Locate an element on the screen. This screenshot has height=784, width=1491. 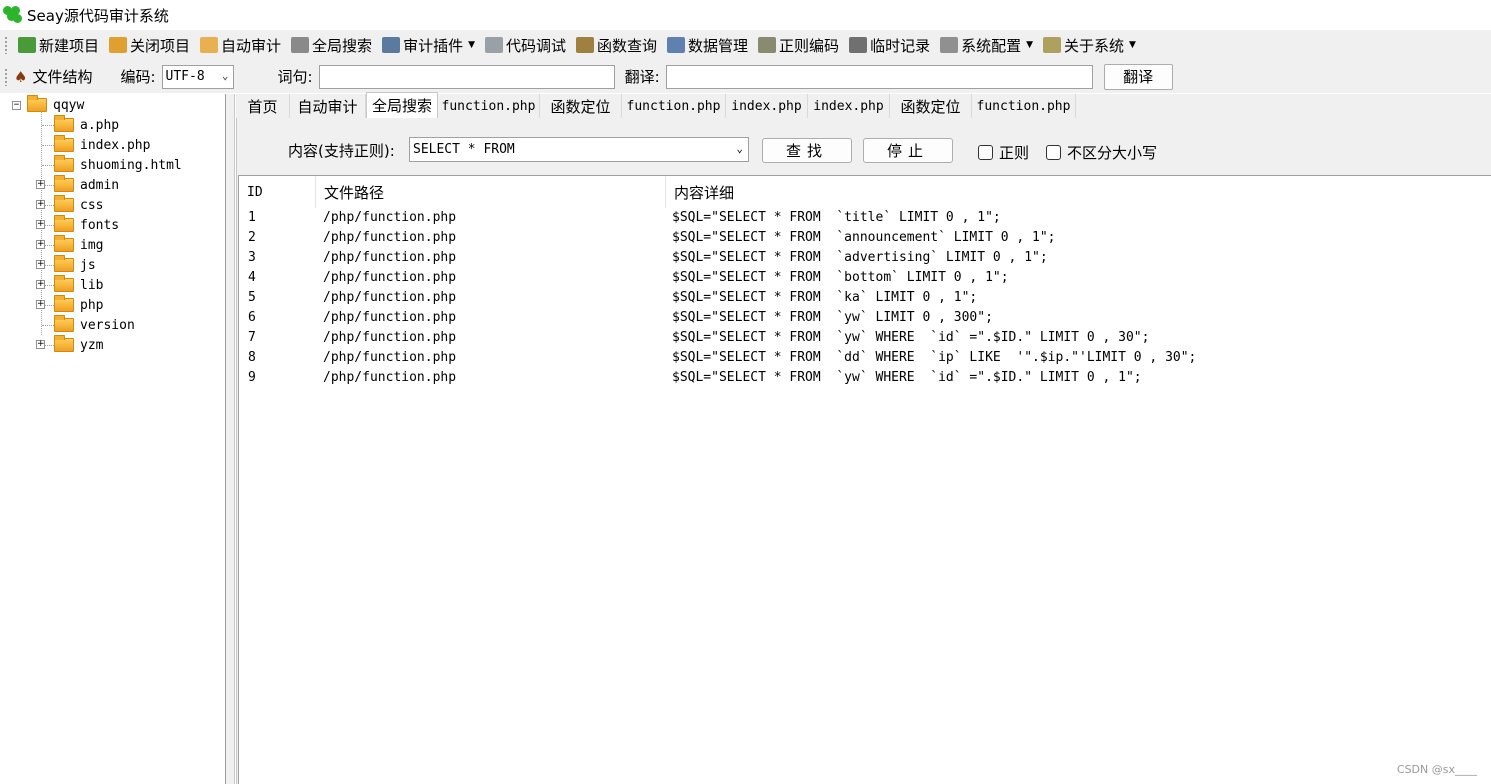
menu-item-3: 全局搜索 is located at coordinates (331, 45).